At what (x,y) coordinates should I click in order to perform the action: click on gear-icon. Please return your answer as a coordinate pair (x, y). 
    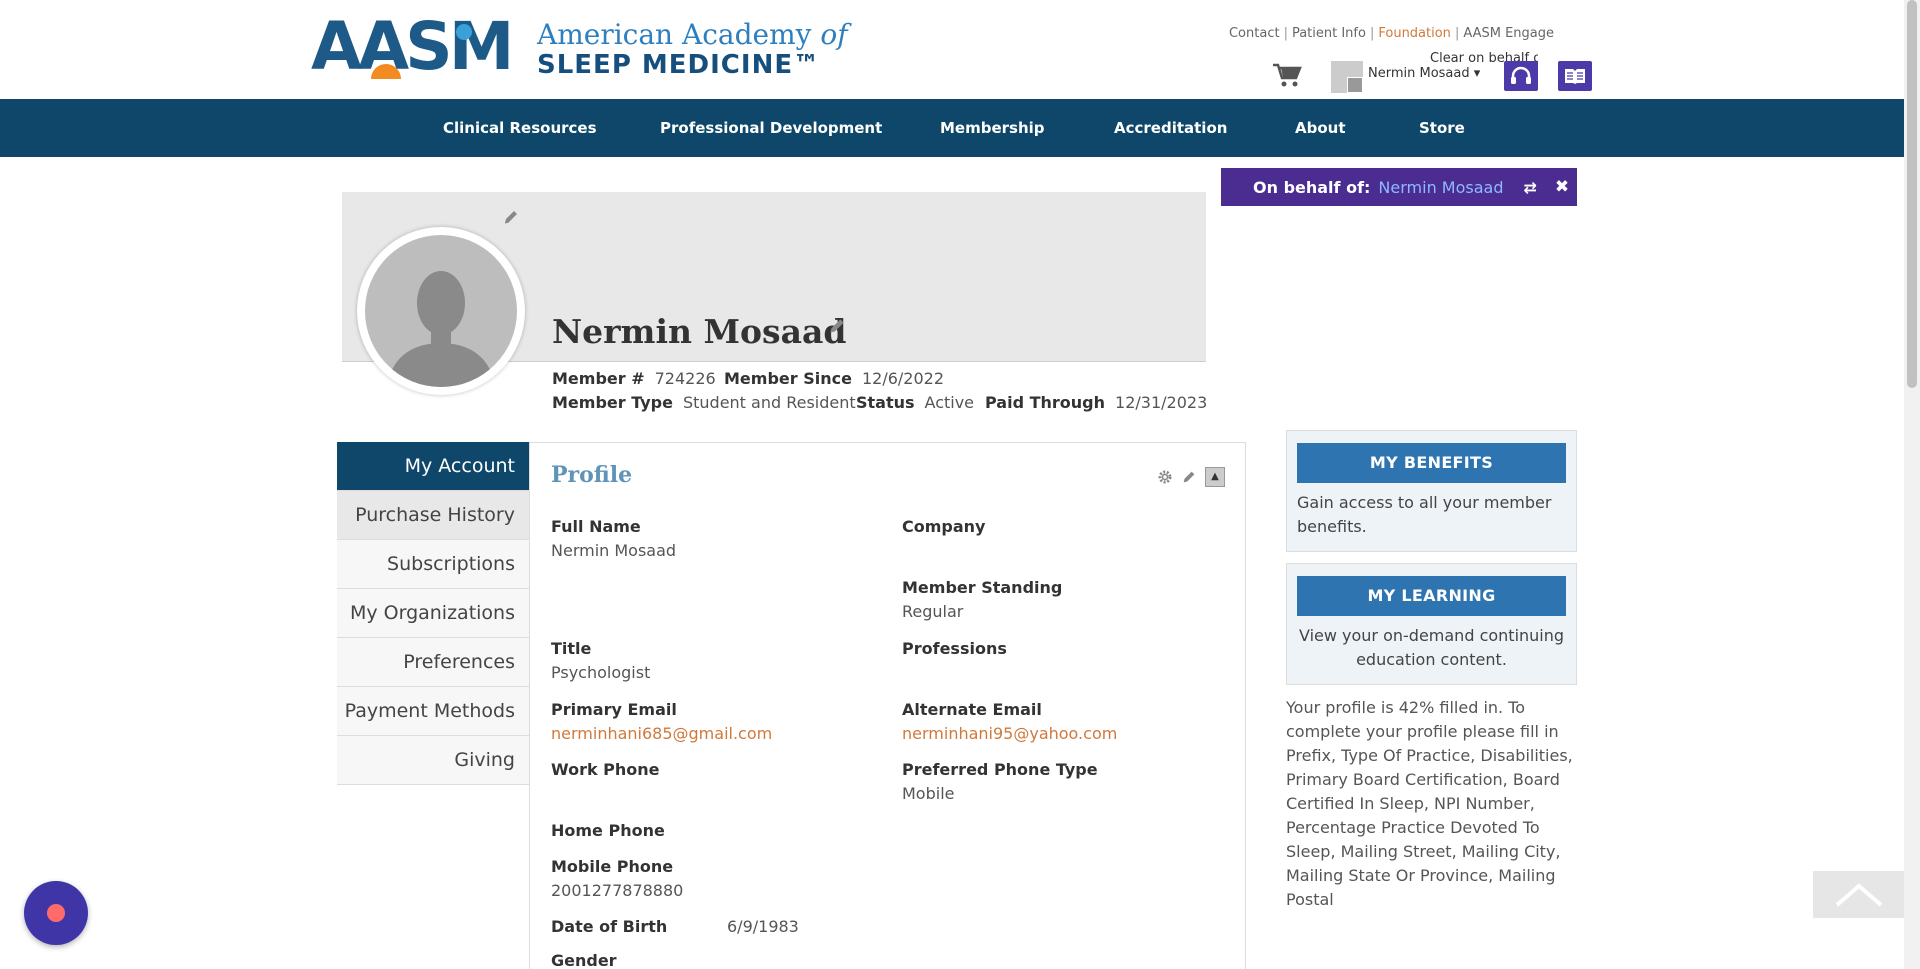
    Looking at the image, I should click on (1165, 477).